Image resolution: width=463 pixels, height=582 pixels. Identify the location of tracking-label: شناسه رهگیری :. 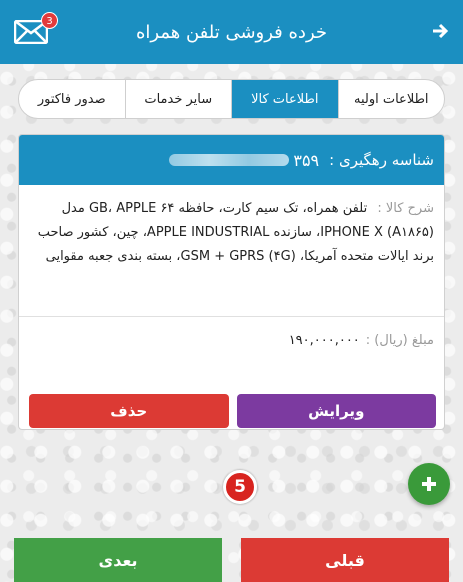
(381, 160).